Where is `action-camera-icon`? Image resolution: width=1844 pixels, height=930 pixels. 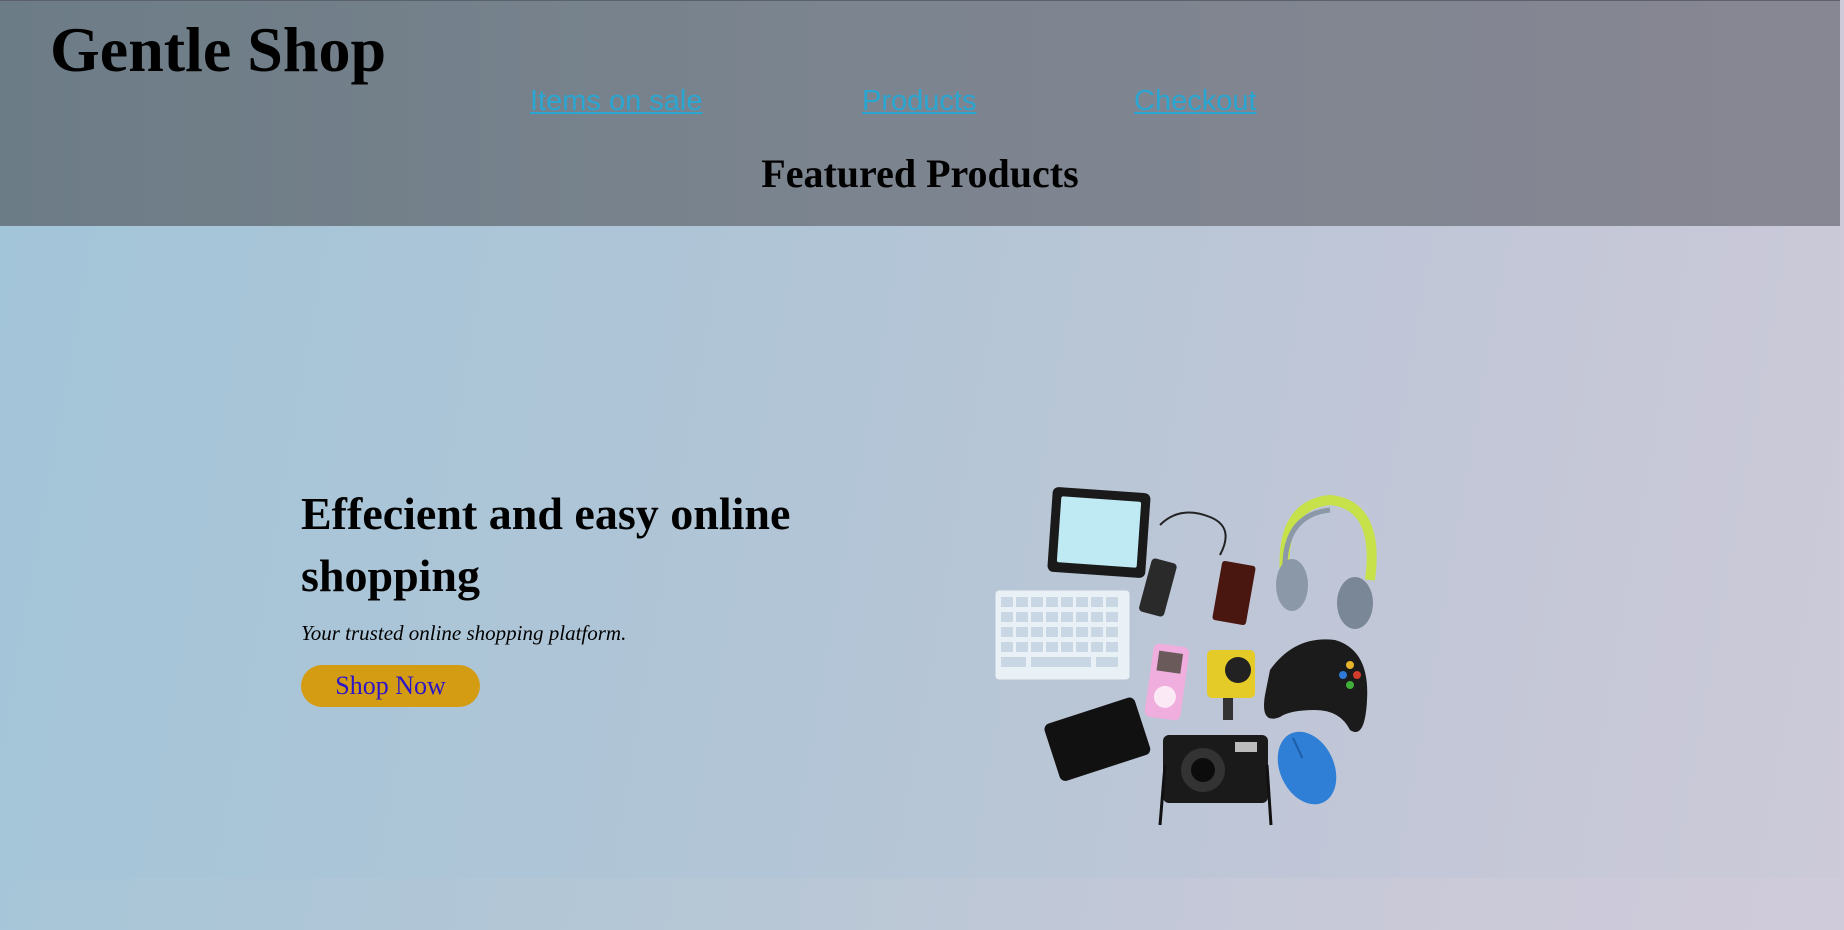
action-camera-icon is located at coordinates (1231, 685).